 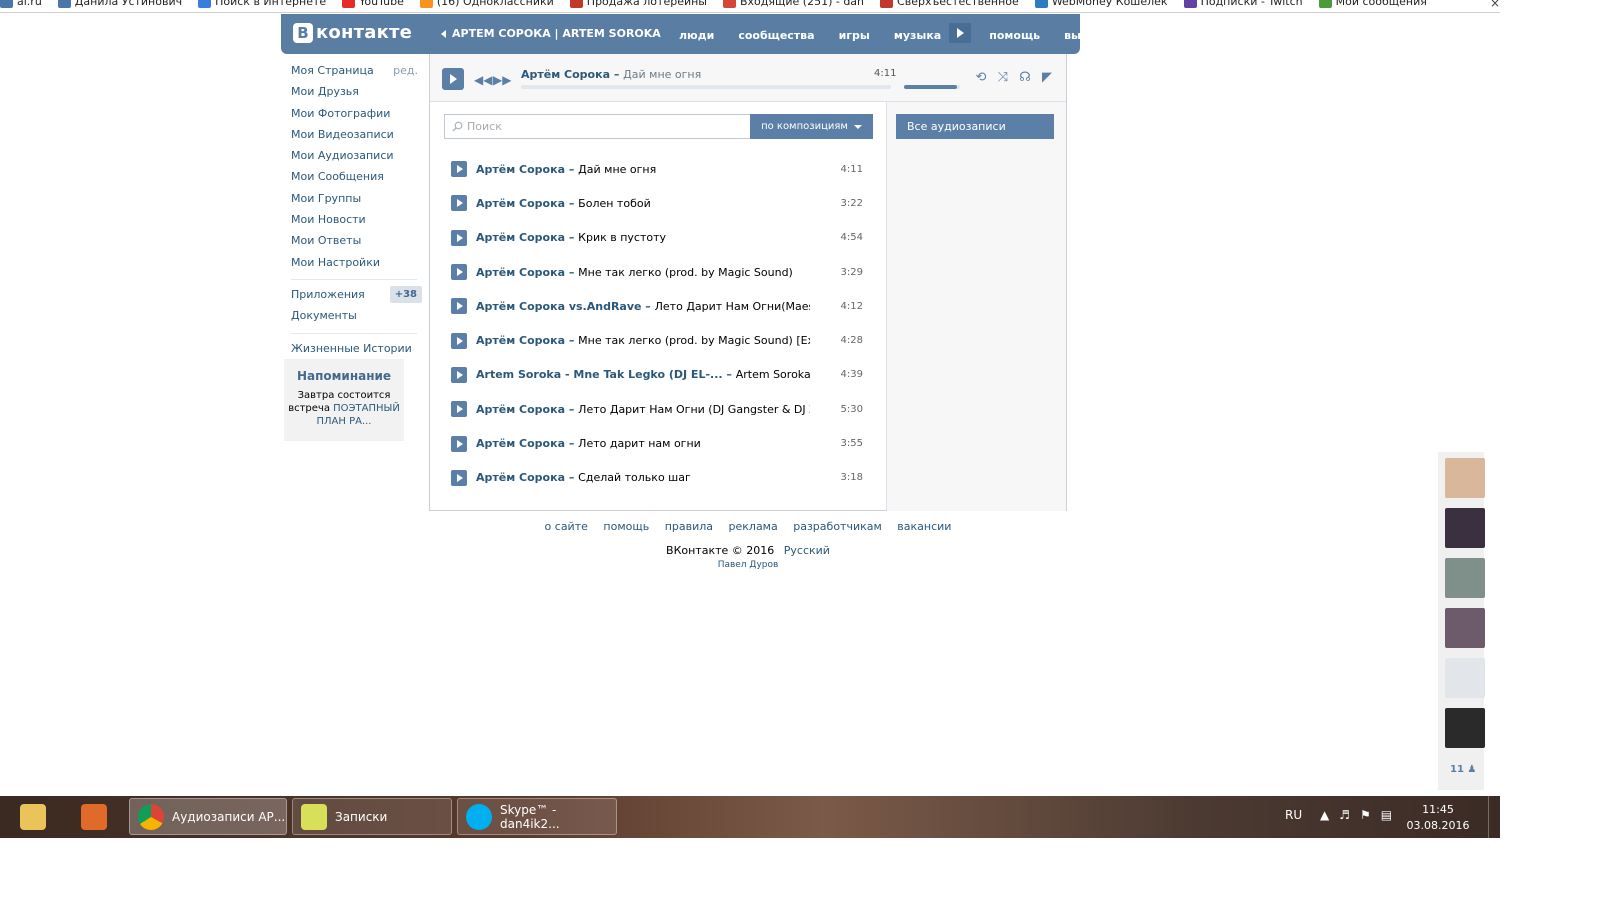 I want to click on show-hidden-icons-icon: ▲, so click(x=1324, y=815).